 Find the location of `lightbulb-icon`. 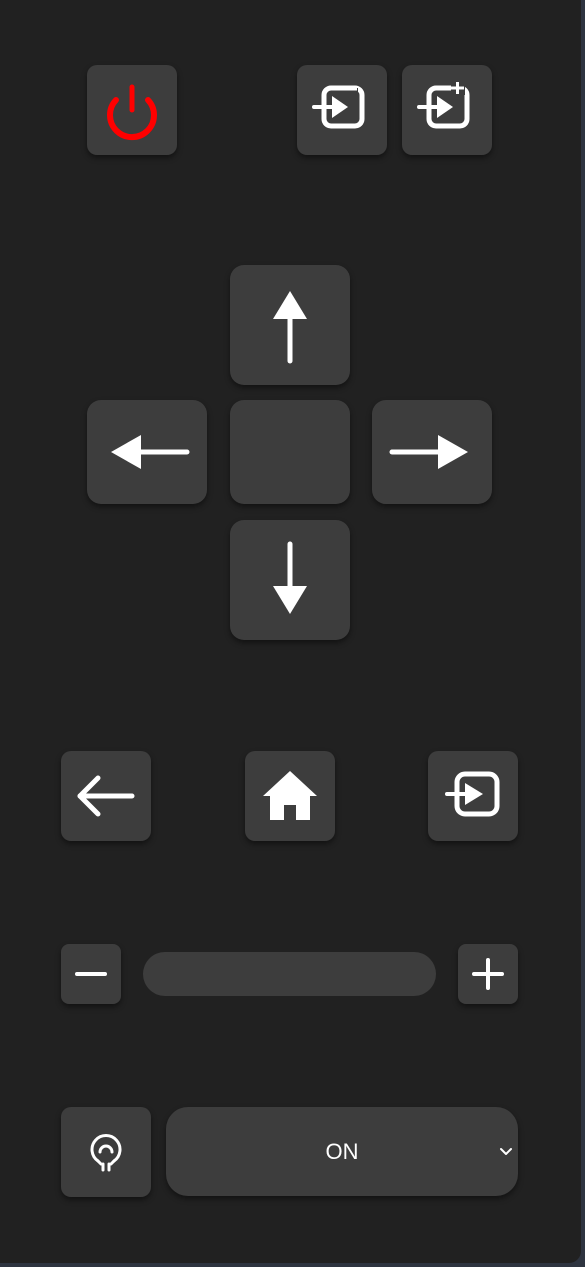

lightbulb-icon is located at coordinates (106, 1153).